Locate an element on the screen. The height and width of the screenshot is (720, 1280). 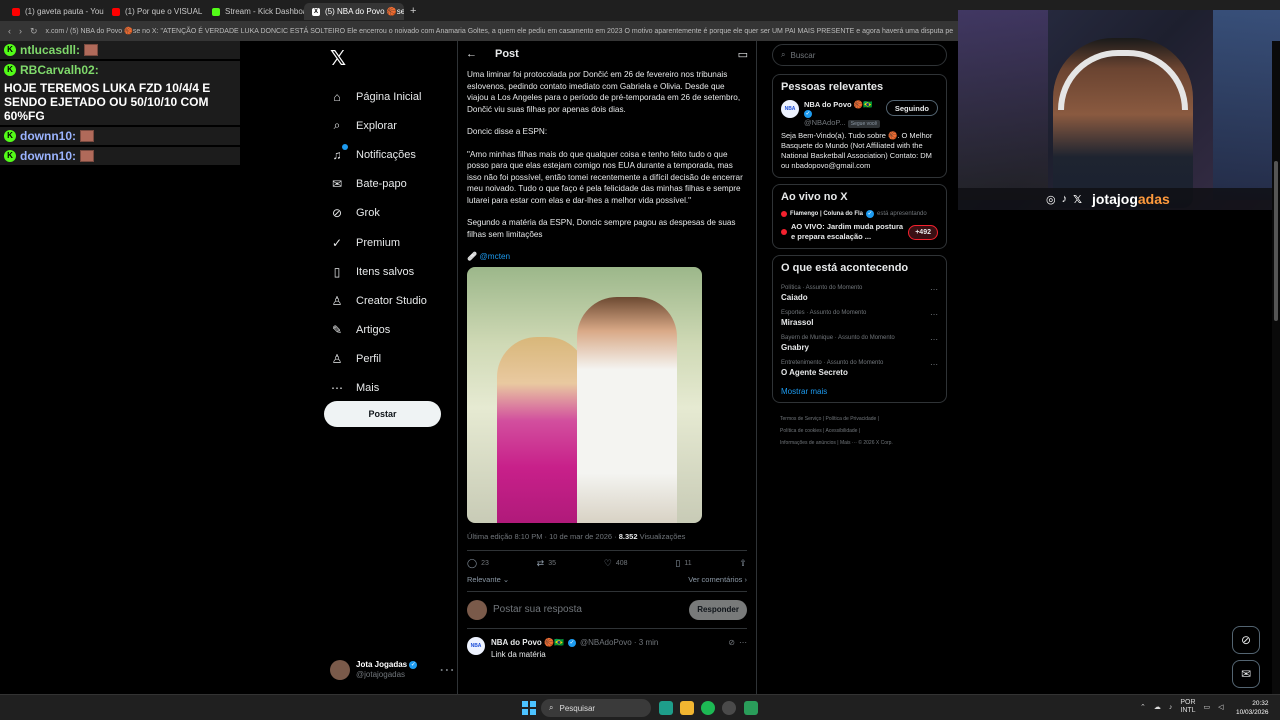
view-comments-link: Ver comentários › is located at coordinates (717, 580).